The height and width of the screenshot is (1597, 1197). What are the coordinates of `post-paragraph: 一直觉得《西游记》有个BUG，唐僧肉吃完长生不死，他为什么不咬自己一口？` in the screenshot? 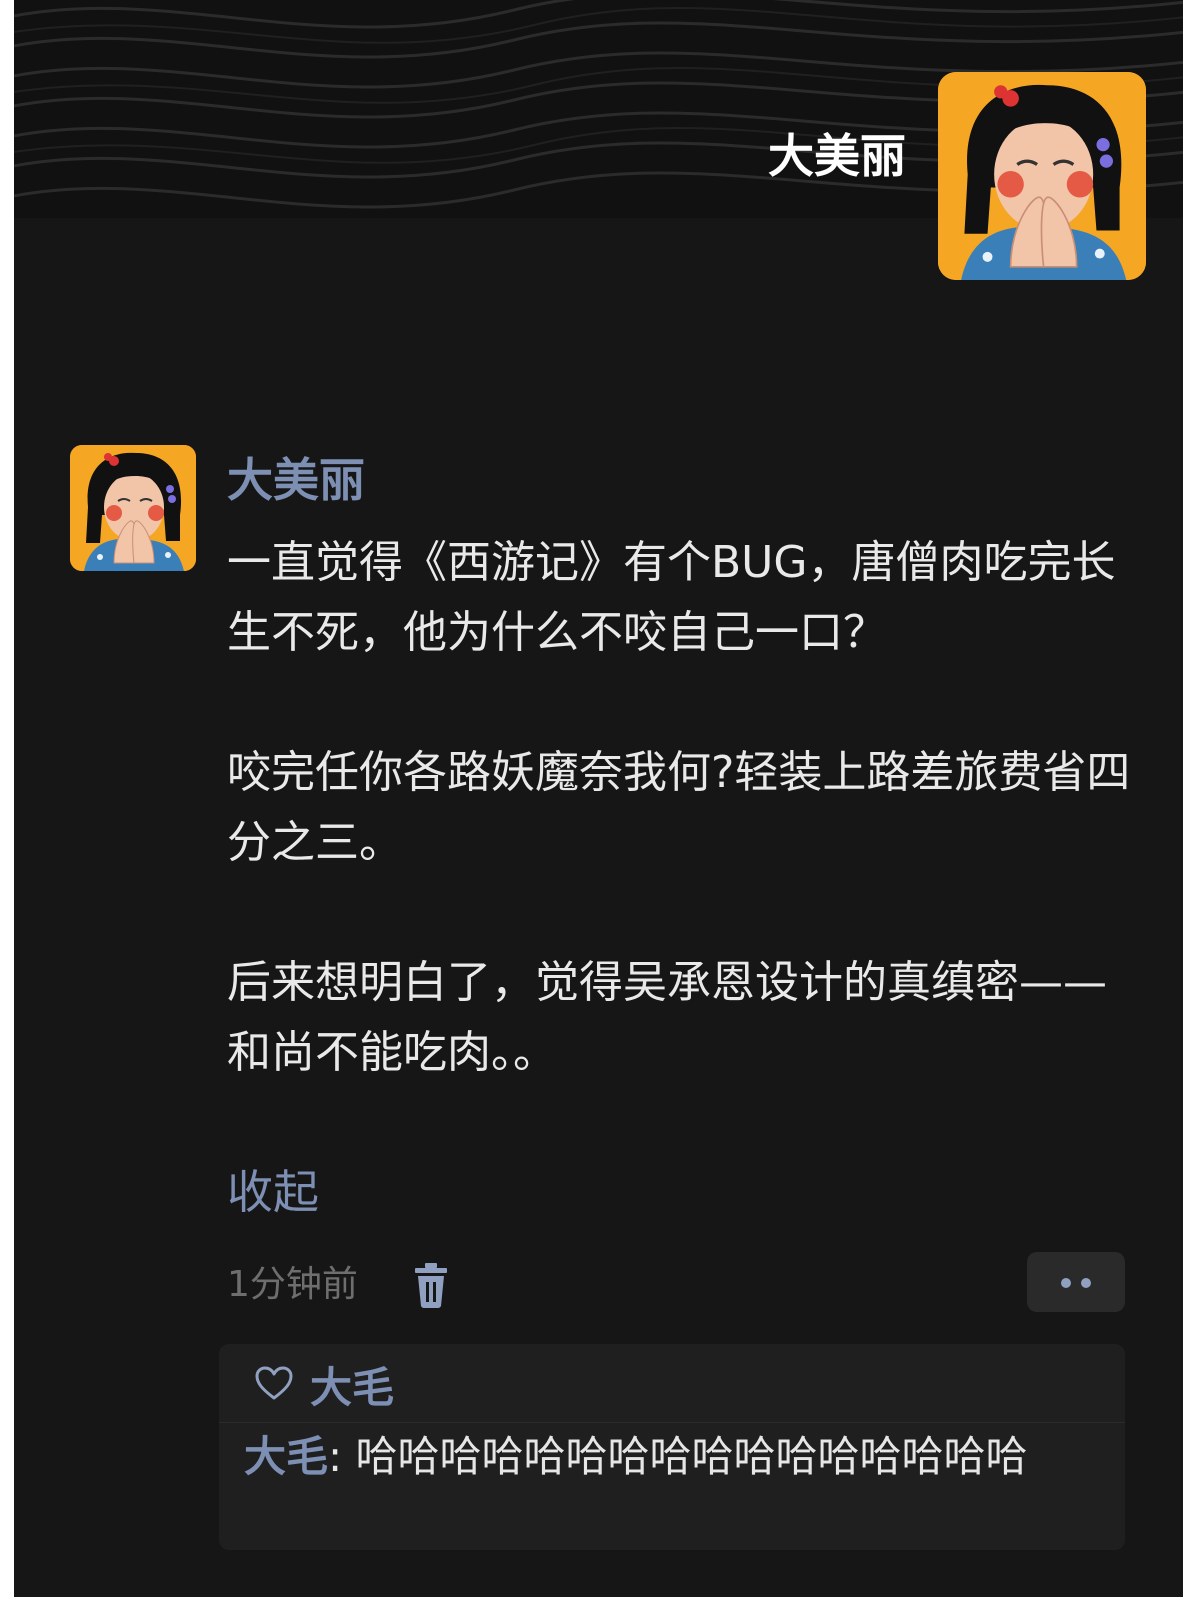 It's located at (671, 597).